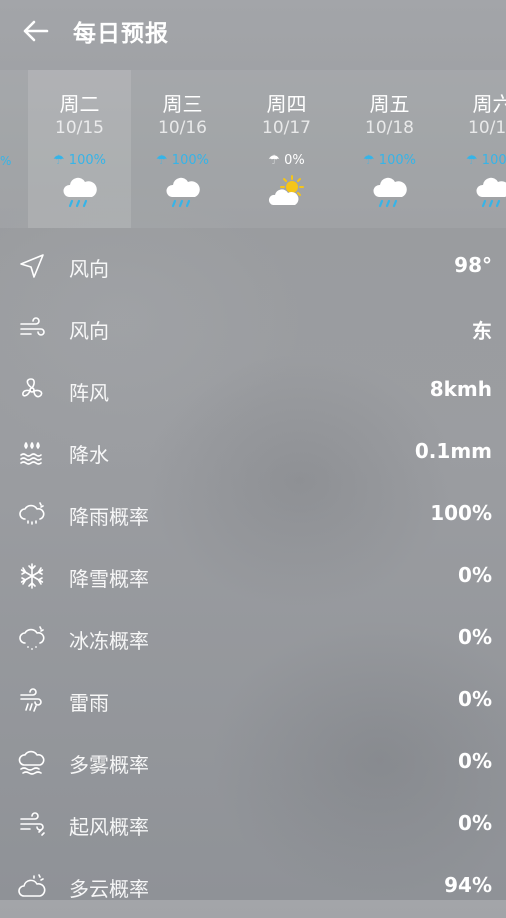  What do you see at coordinates (89, 455) in the screenshot?
I see `detail-label: 降水` at bounding box center [89, 455].